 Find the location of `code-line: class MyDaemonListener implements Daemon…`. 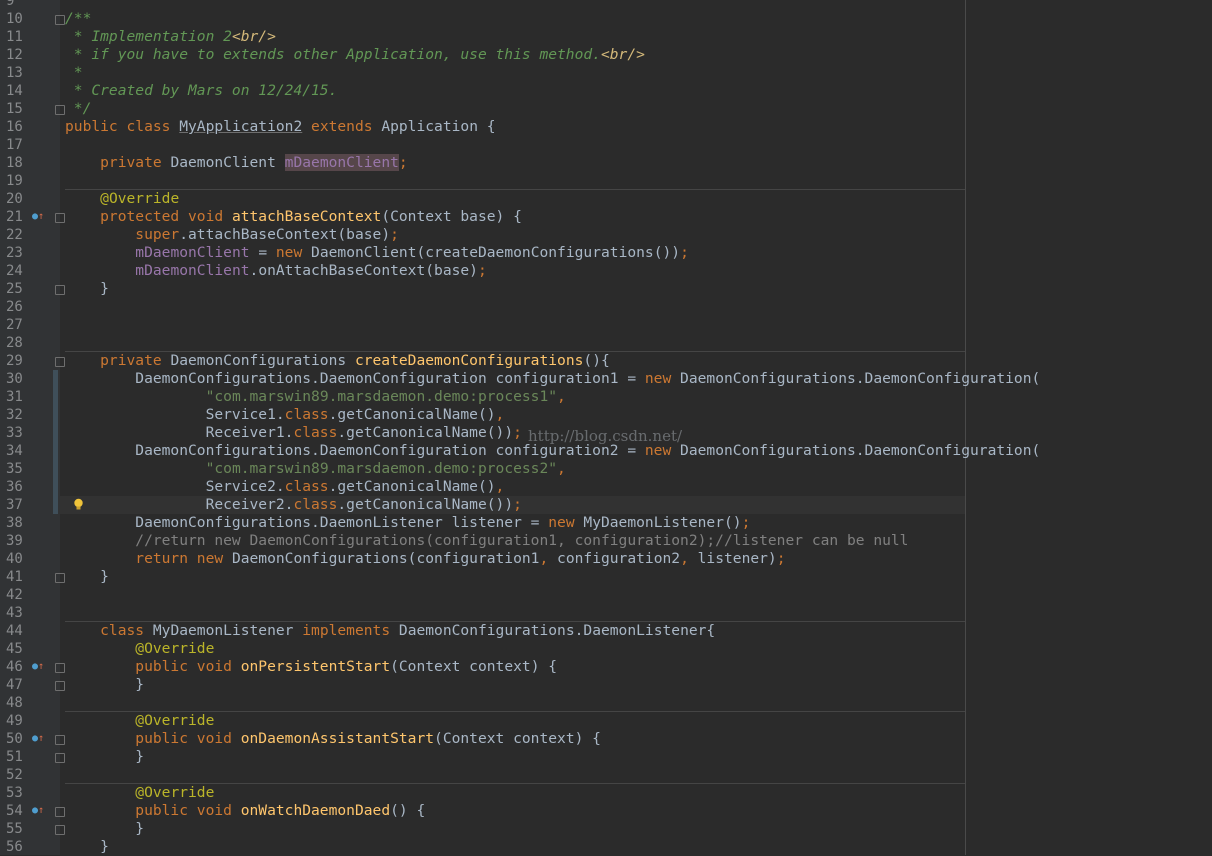

code-line: class MyDaemonListener implements Daemon… is located at coordinates (390, 631).